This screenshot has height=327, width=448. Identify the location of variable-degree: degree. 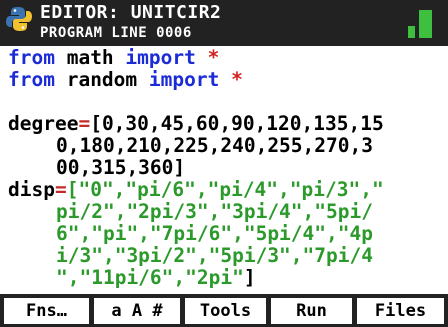
(43, 123).